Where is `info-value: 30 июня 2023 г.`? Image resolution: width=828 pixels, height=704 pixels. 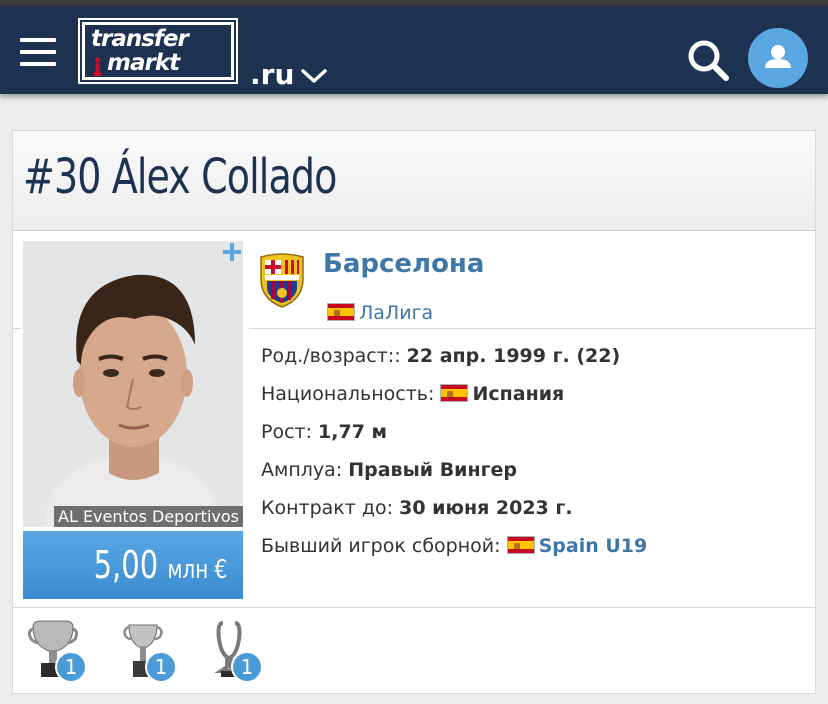 info-value: 30 июня 2023 г. is located at coordinates (486, 508).